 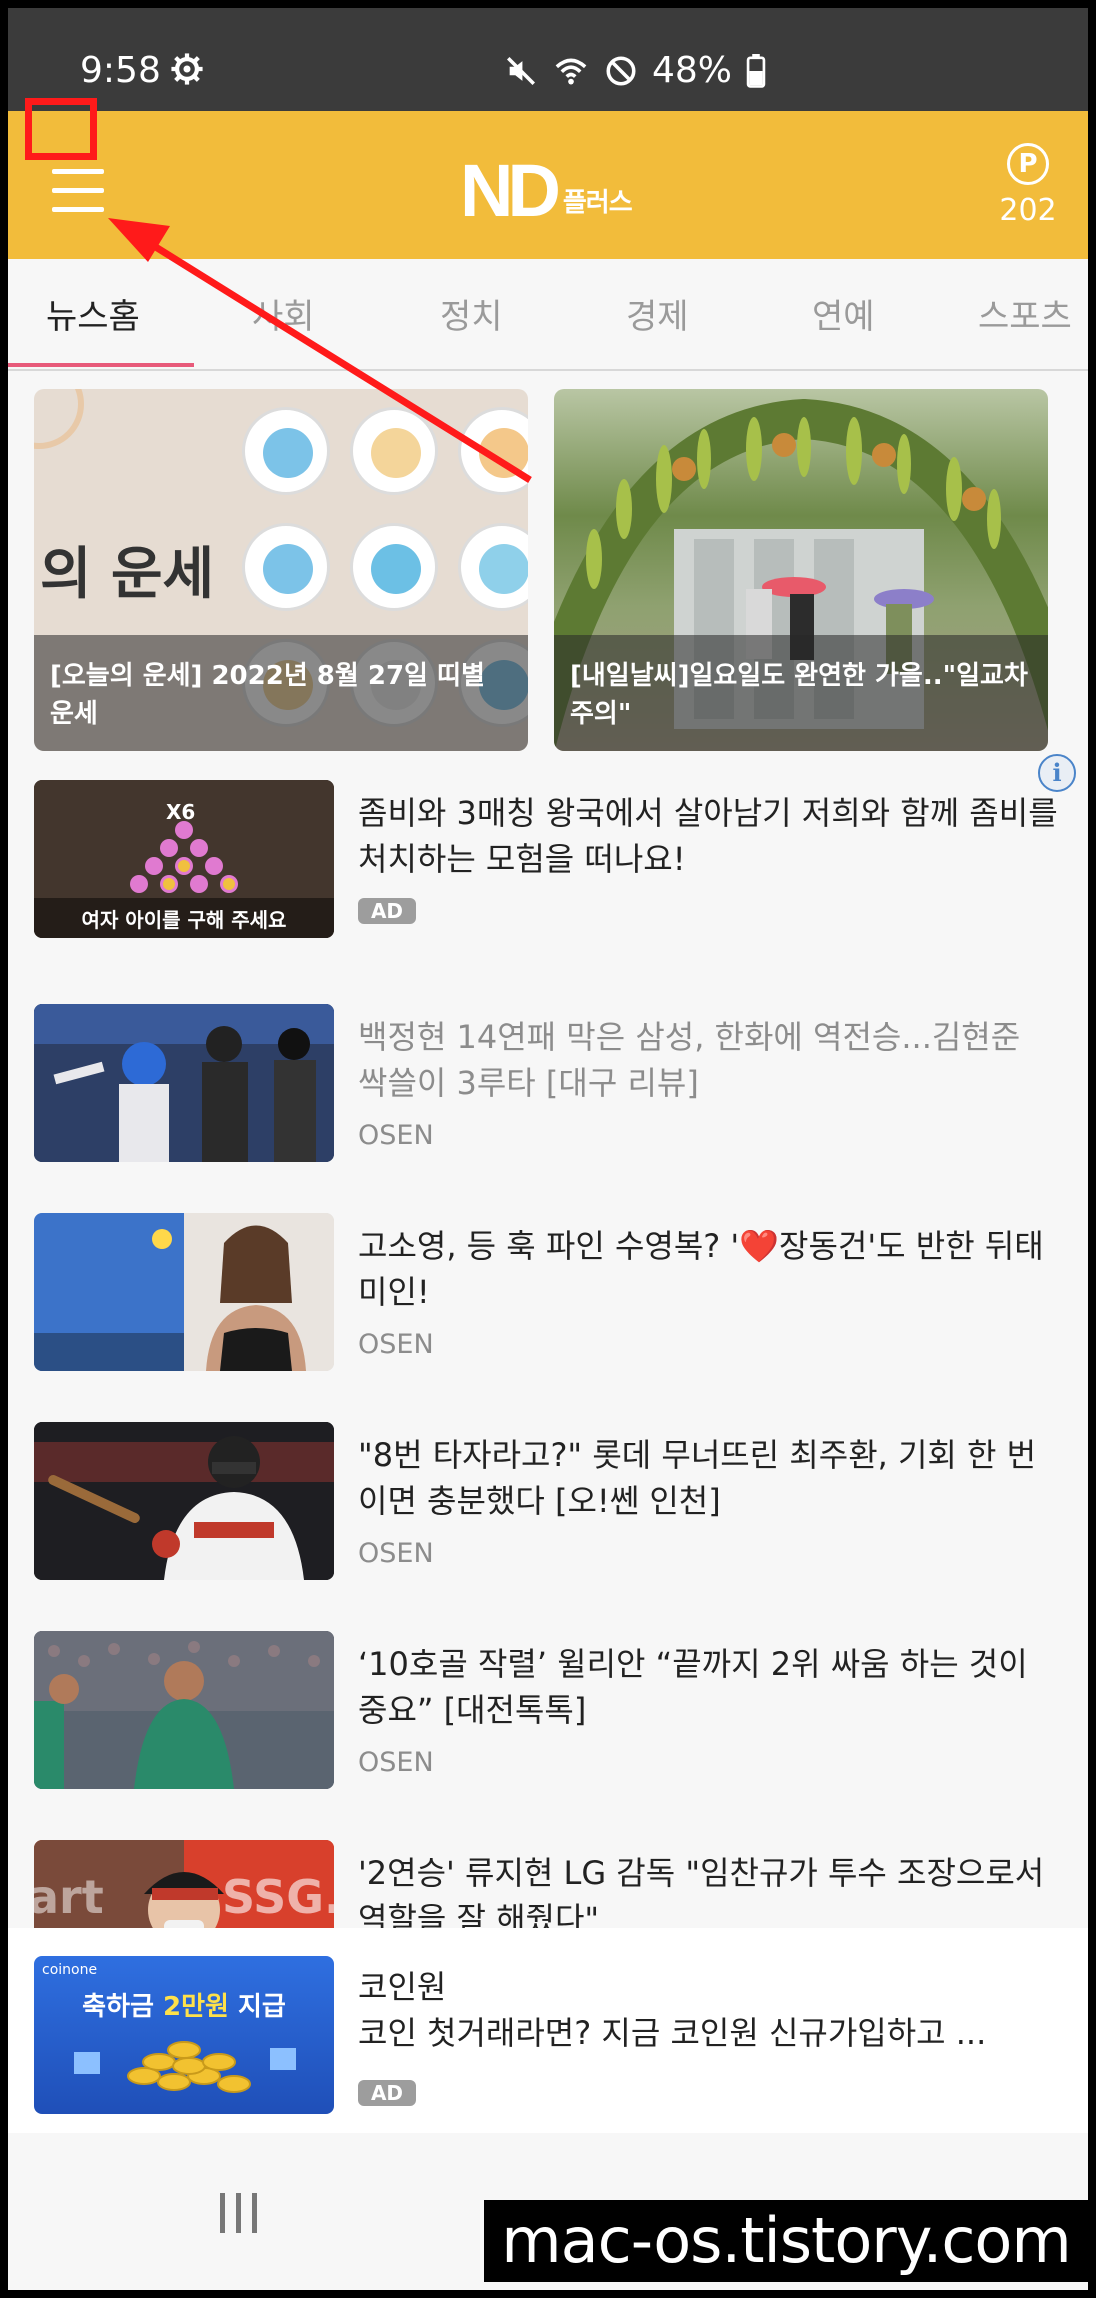 What do you see at coordinates (701, 1269) in the screenshot?
I see `news-title: 고소영, 등 훅 파인 수영복? '❤️장동건'도 반한 뒤태미인!` at bounding box center [701, 1269].